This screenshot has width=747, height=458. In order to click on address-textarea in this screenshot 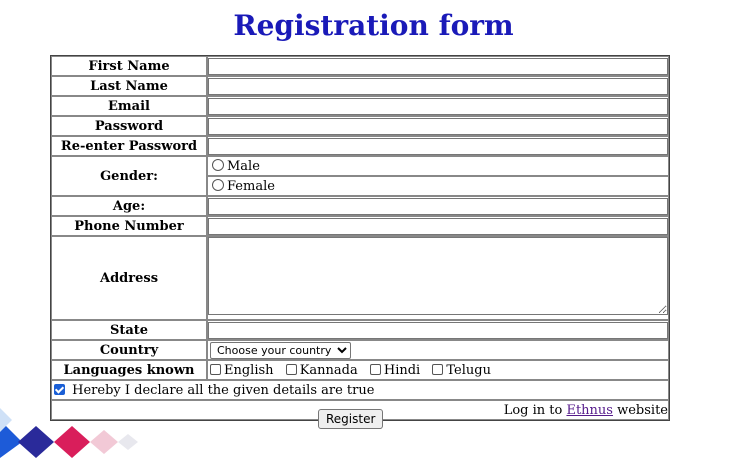, I will do `click(438, 276)`.